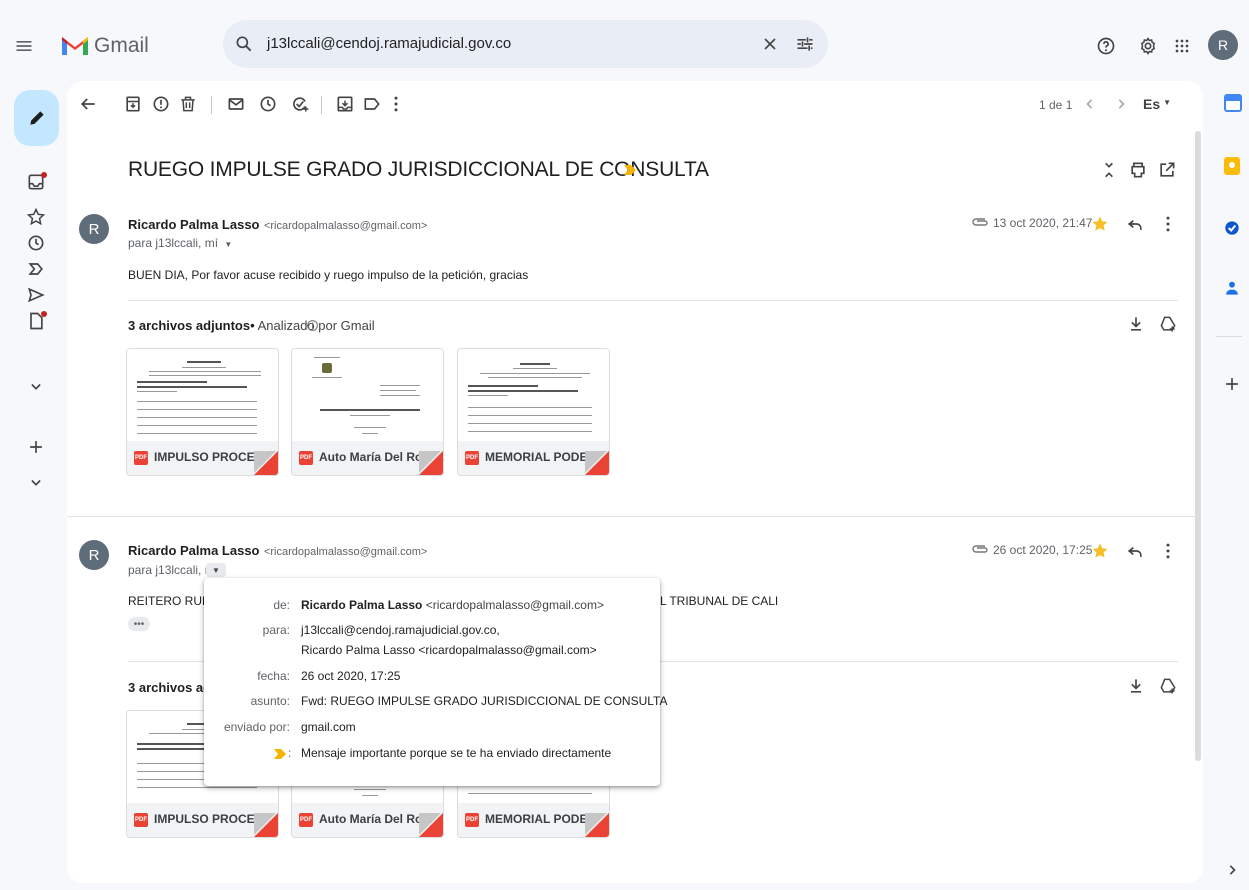 This screenshot has width=1249, height=890. What do you see at coordinates (236, 104) in the screenshot?
I see `mark-unread-icon` at bounding box center [236, 104].